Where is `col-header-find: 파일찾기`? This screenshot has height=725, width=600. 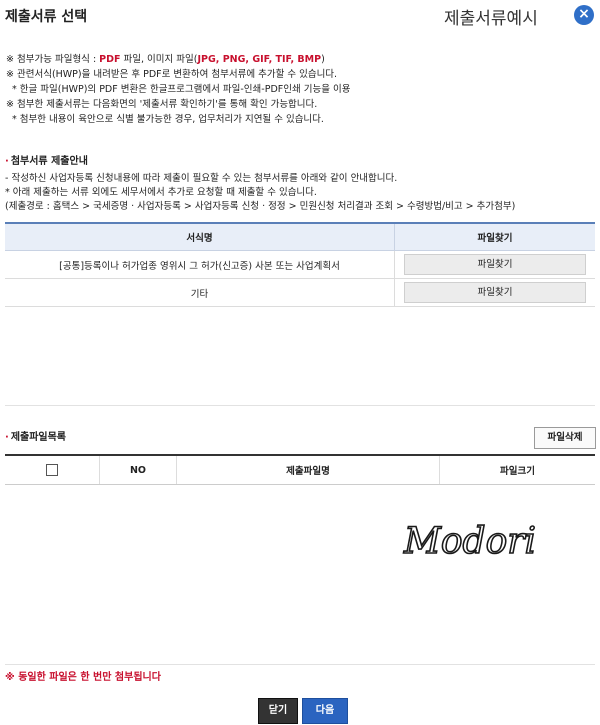 col-header-find: 파일찾기 is located at coordinates (494, 236).